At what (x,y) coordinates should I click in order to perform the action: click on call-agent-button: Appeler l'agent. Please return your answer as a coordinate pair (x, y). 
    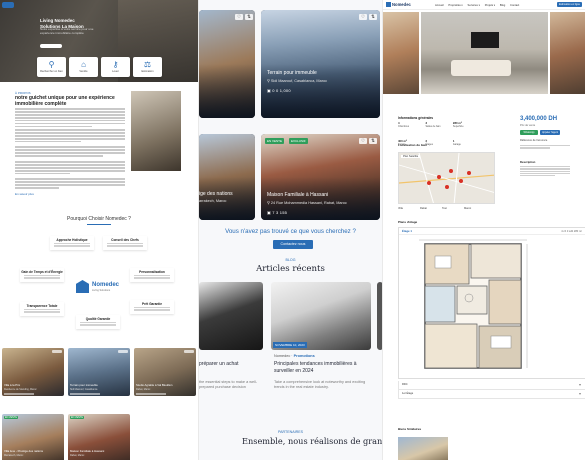
    Looking at the image, I should click on (550, 132).